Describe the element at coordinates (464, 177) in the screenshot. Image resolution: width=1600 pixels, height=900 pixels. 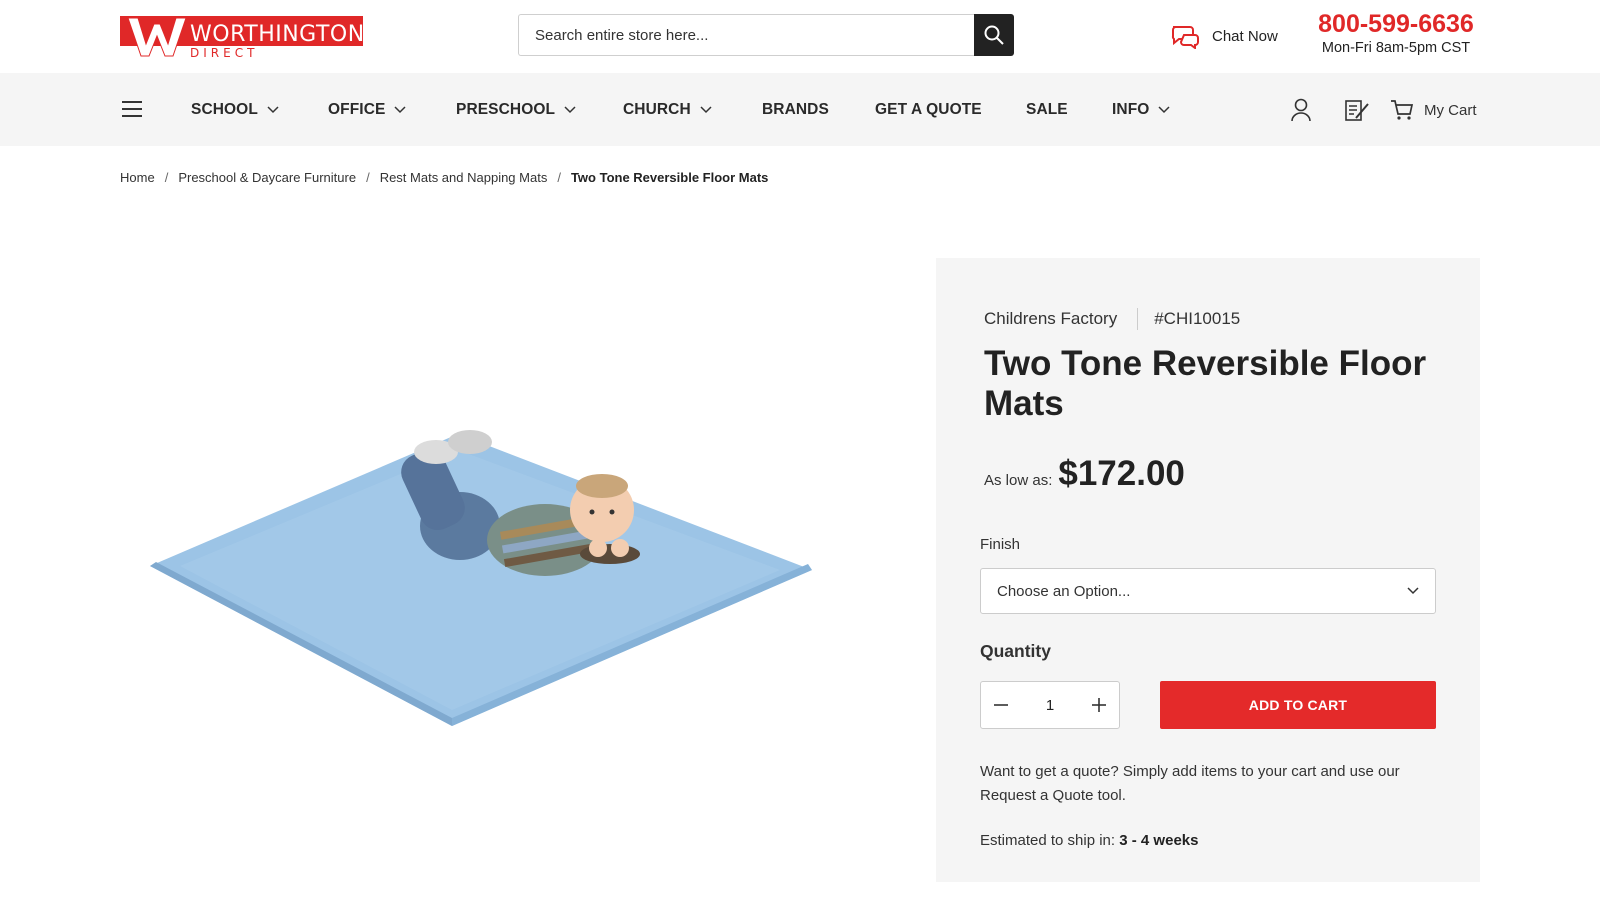
I see `breadcrumb-rest-mats: Rest Mats and Napping Mats` at that location.